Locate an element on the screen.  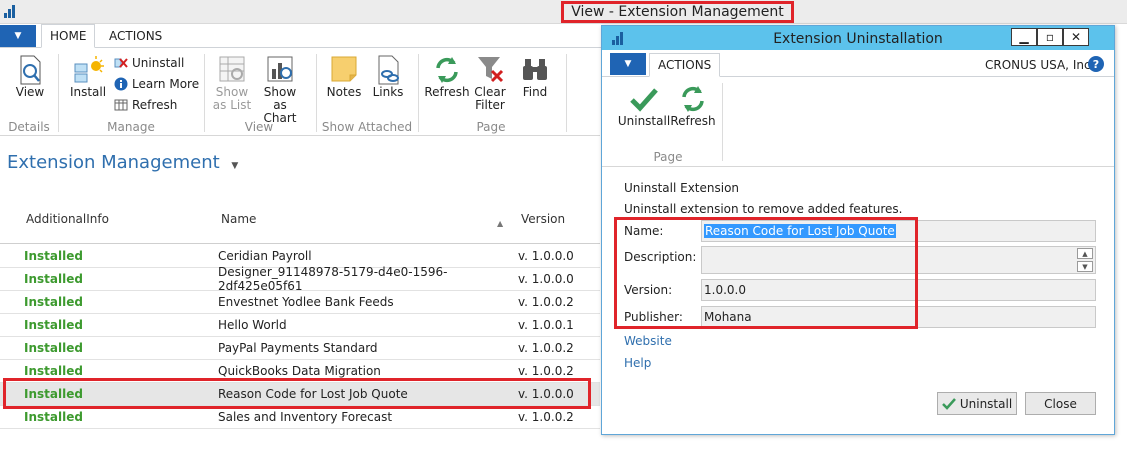
page-title: Extension Management ▼ is located at coordinates (122, 162).